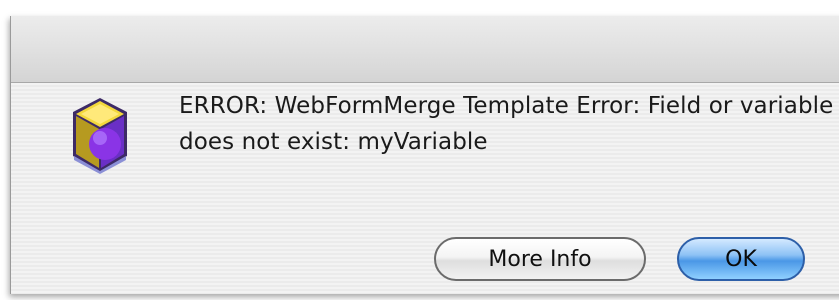 Image resolution: width=839 pixels, height=300 pixels. Describe the element at coordinates (741, 259) in the screenshot. I see `ok-button: OK` at that location.